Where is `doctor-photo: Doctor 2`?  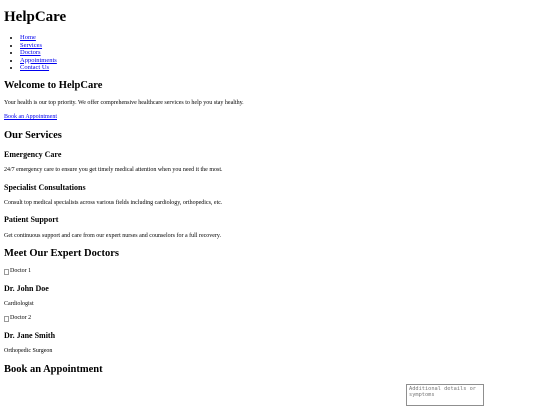
doctor-photo: Doctor 2 is located at coordinates (17, 318).